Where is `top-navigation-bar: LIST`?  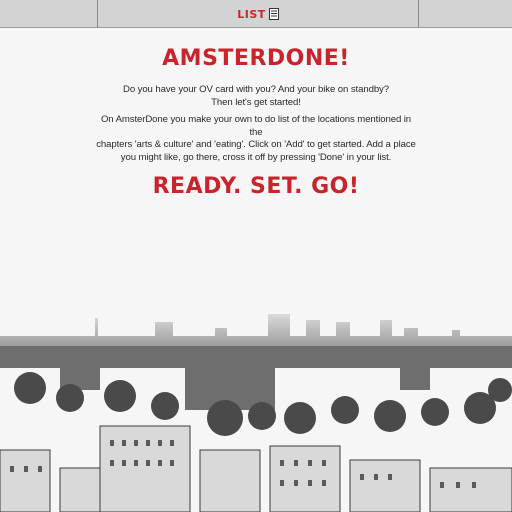 top-navigation-bar: LIST is located at coordinates (256, 14).